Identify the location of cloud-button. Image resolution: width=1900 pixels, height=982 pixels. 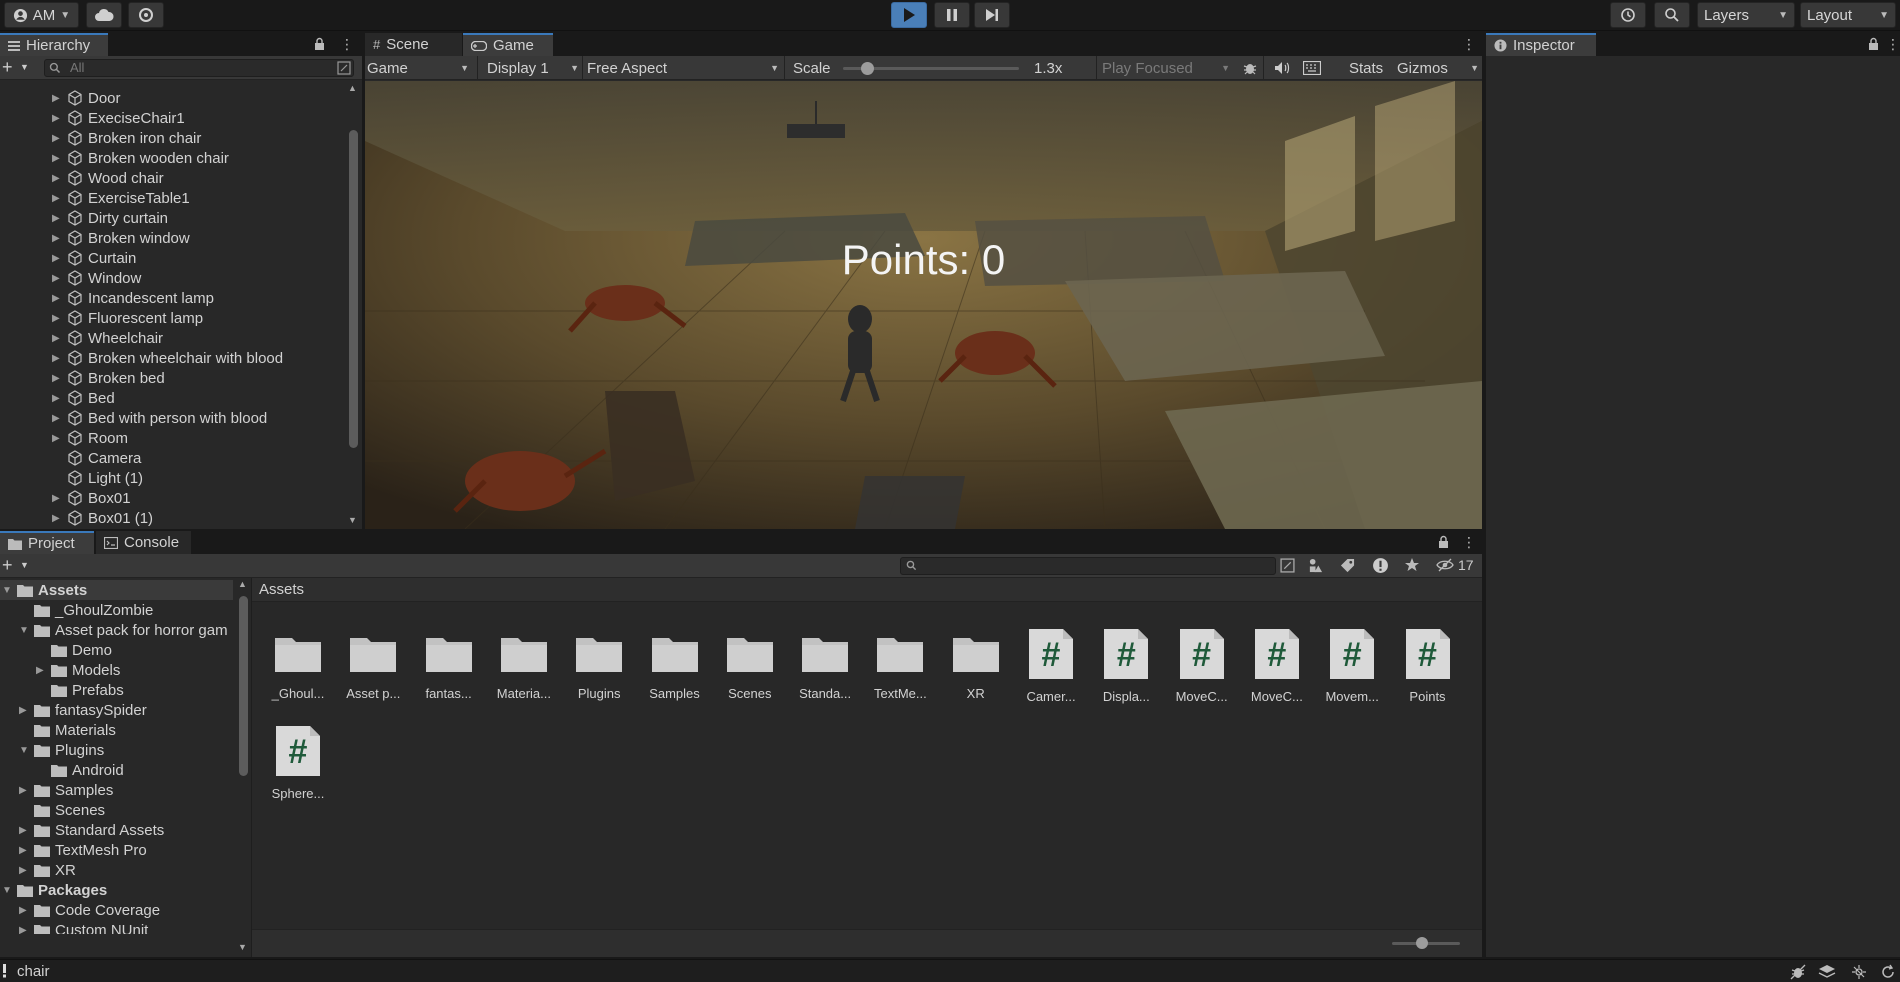
(104, 15).